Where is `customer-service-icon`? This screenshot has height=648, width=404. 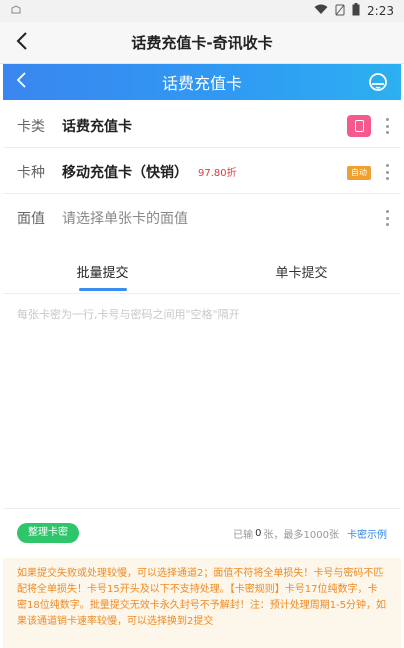 customer-service-icon is located at coordinates (378, 82).